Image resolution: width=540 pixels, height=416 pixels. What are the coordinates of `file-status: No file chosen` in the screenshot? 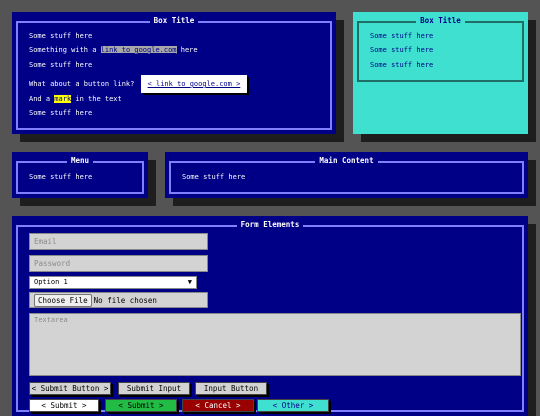 It's located at (125, 300).